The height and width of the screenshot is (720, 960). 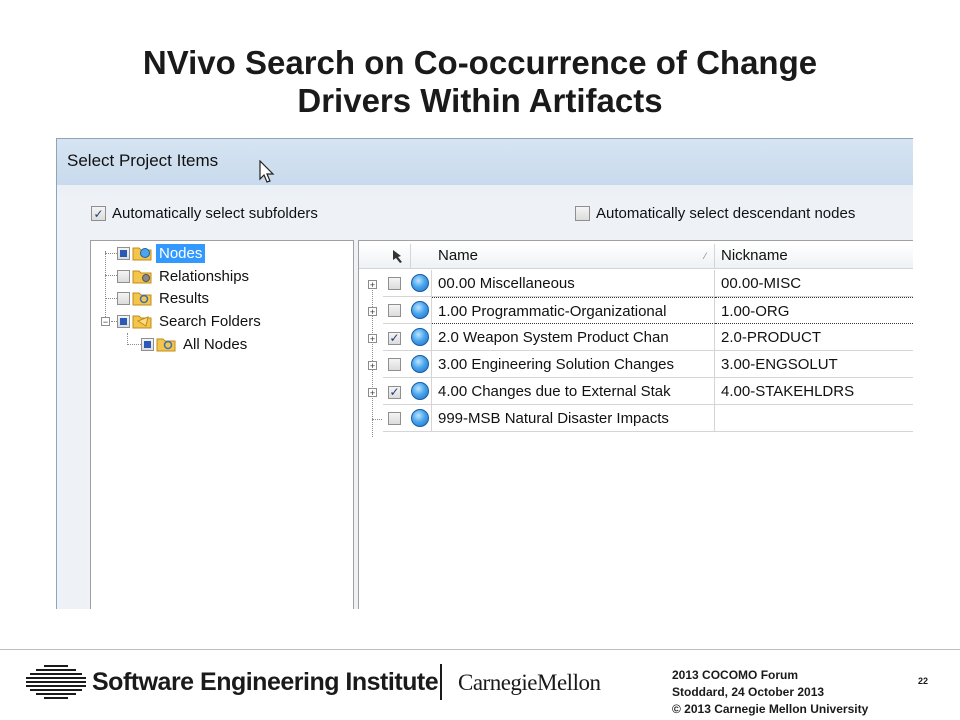 I want to click on auto-select-subfolders-label: Automatically select subfolders, so click(x=215, y=213).